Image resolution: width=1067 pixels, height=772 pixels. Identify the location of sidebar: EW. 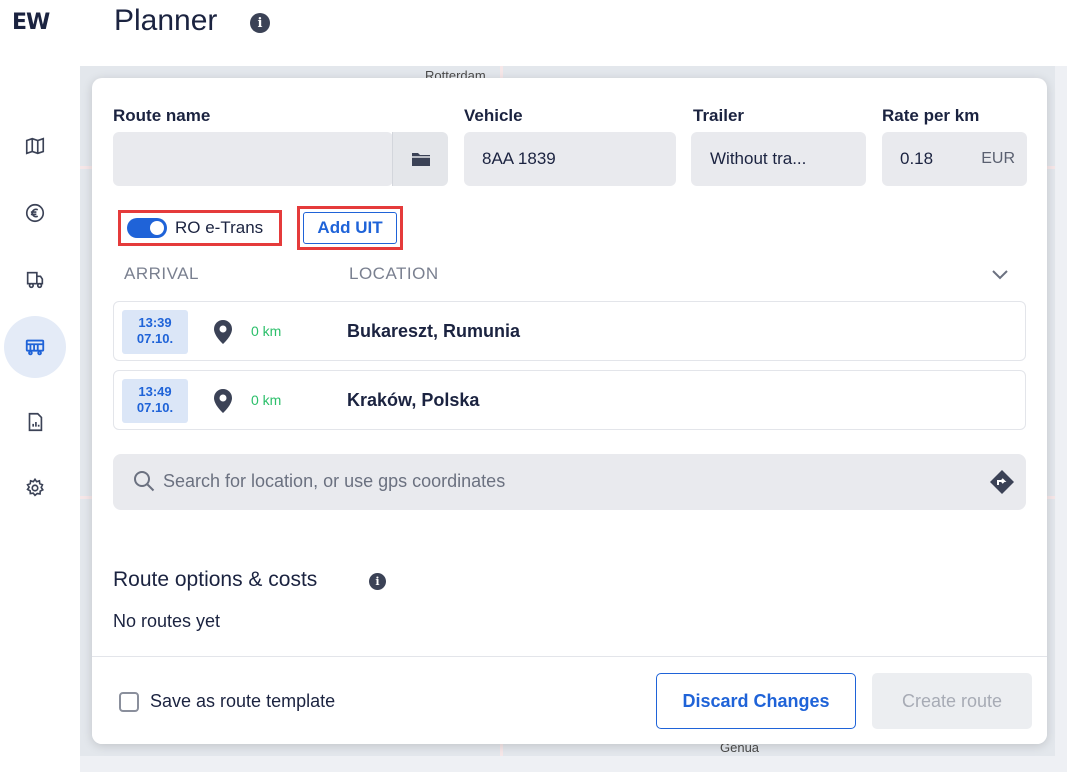
(40, 386).